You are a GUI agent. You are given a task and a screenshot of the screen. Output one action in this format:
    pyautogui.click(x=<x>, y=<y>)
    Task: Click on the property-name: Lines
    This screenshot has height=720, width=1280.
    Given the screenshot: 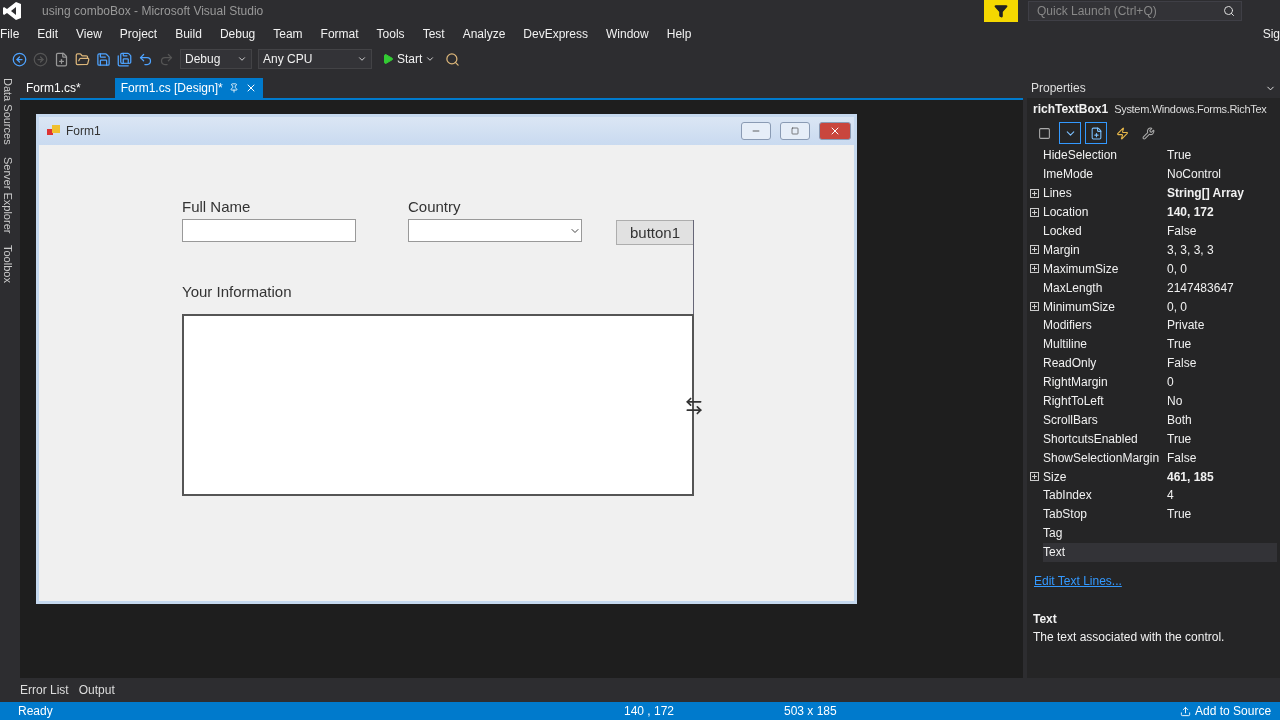 What is the action you would take?
    pyautogui.click(x=1104, y=193)
    